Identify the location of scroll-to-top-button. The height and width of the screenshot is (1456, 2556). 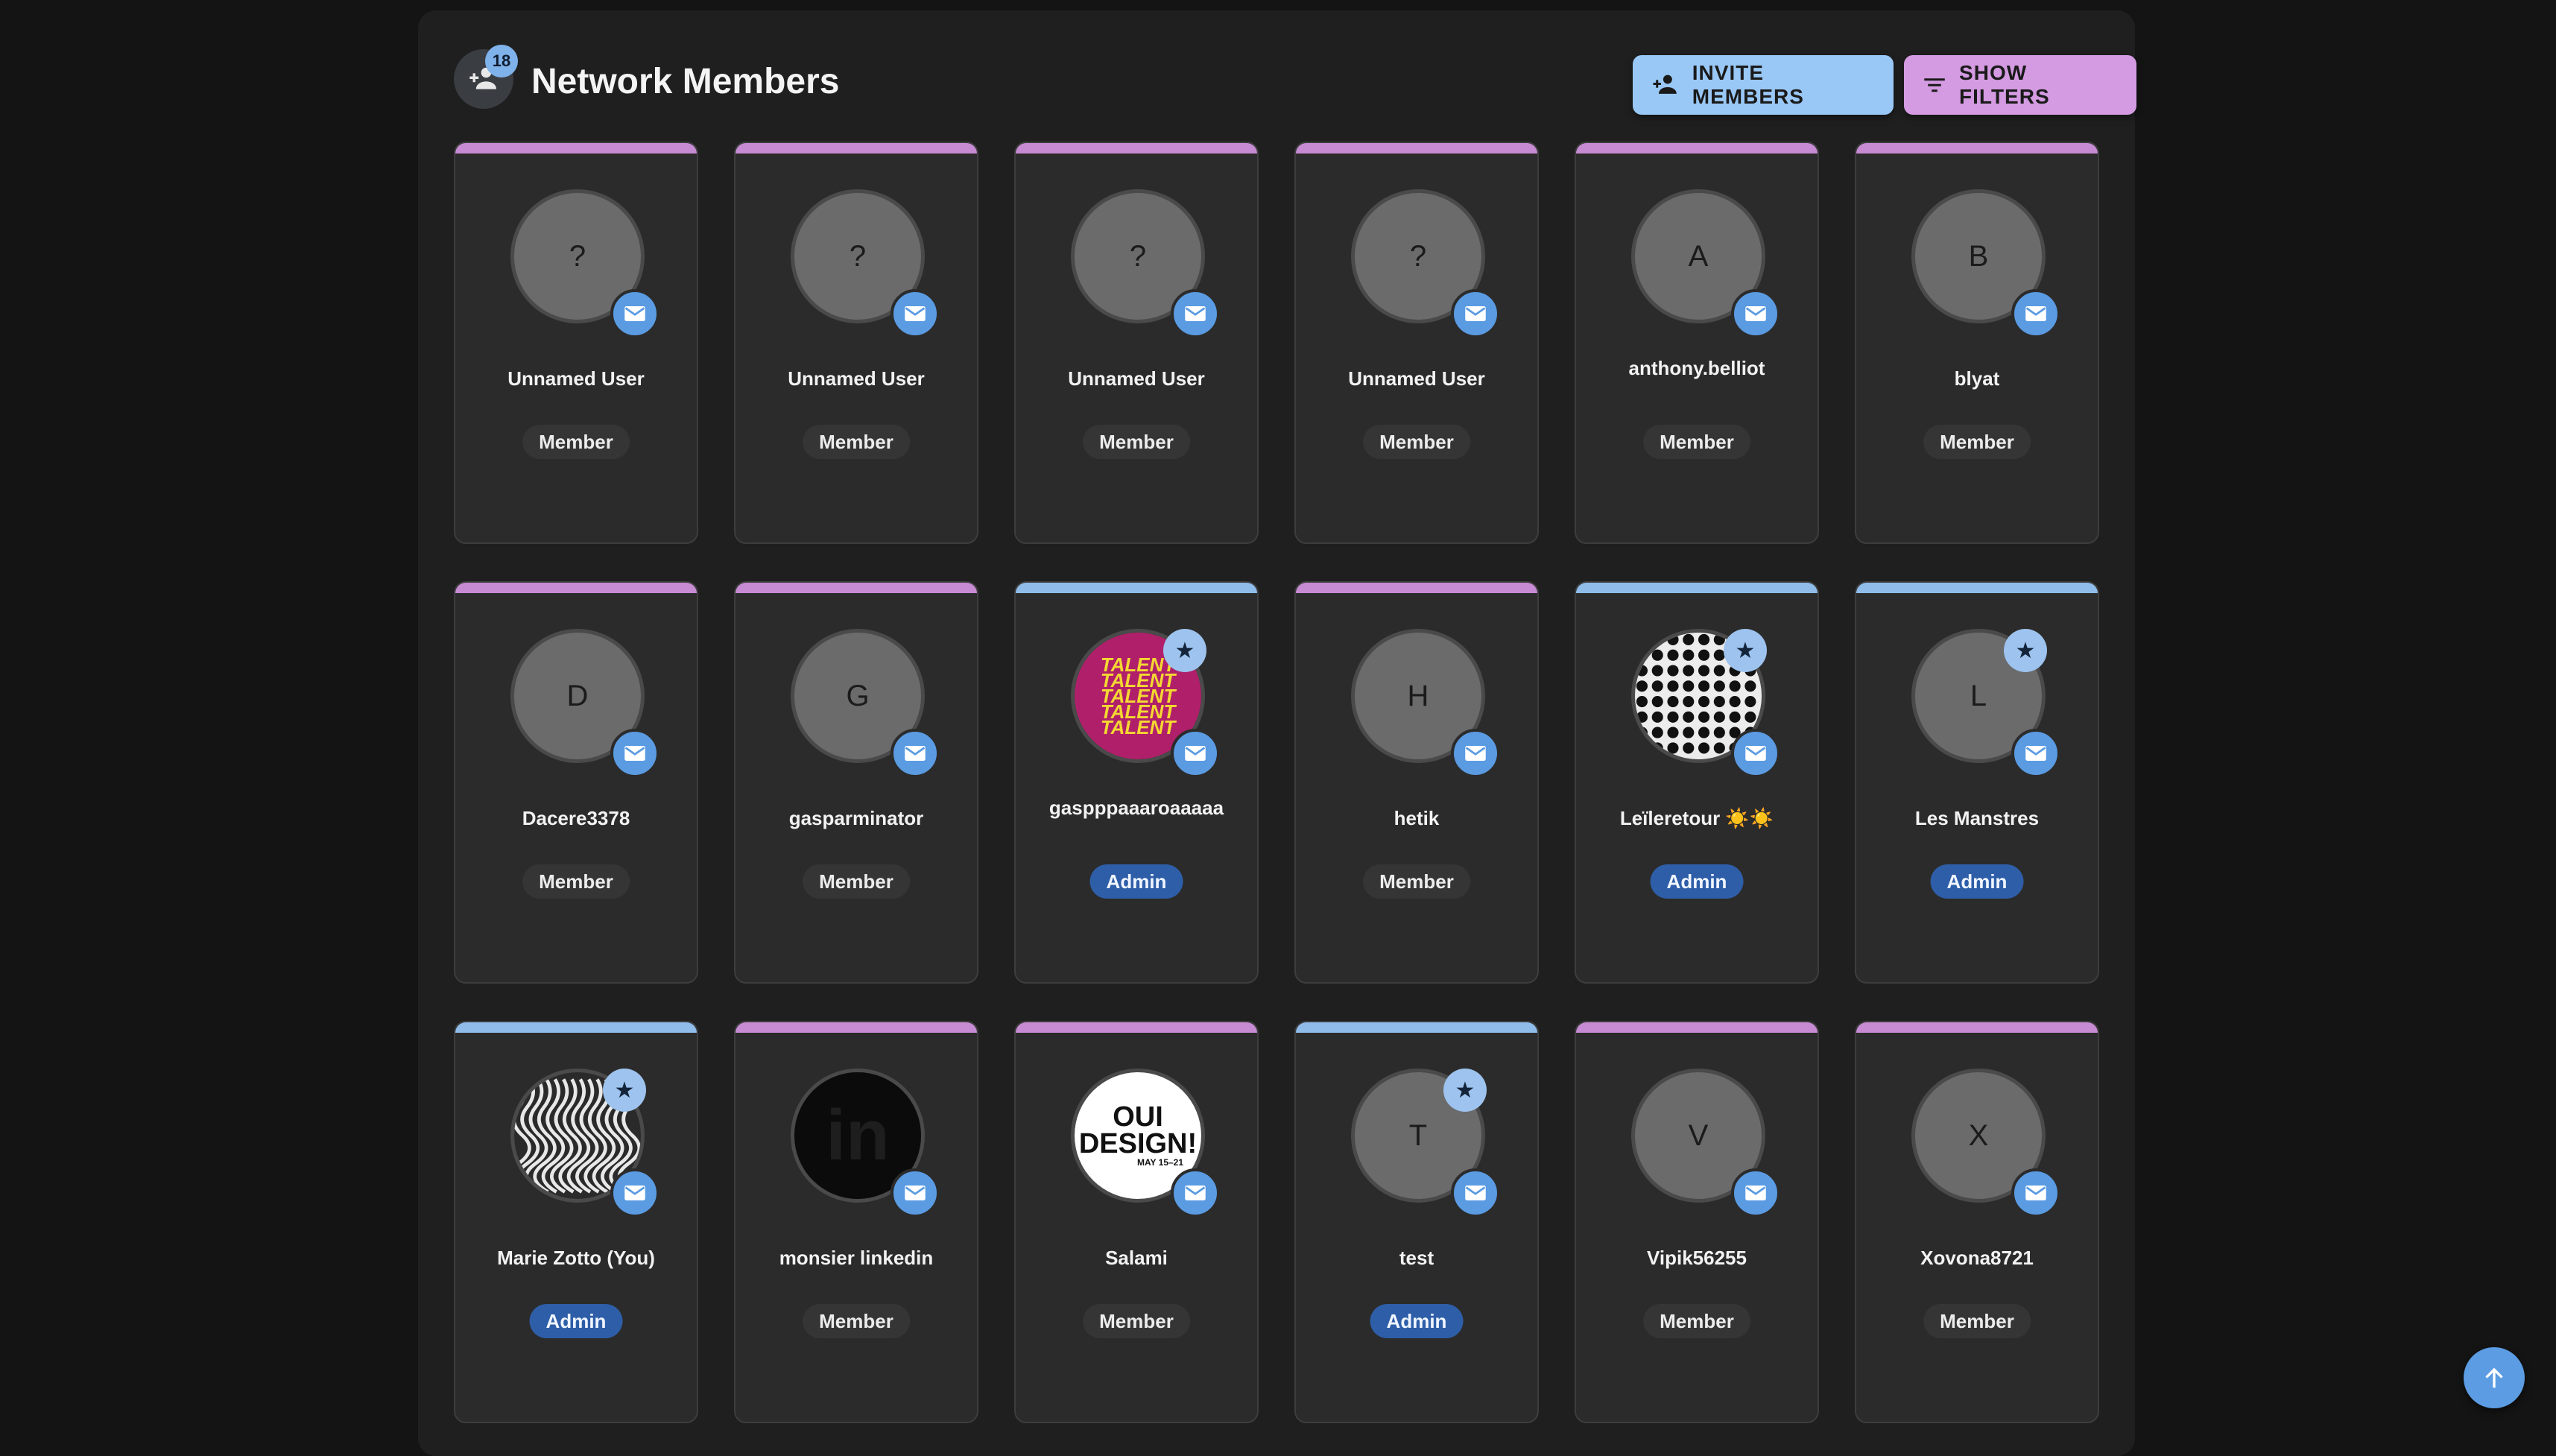
(2494, 1377).